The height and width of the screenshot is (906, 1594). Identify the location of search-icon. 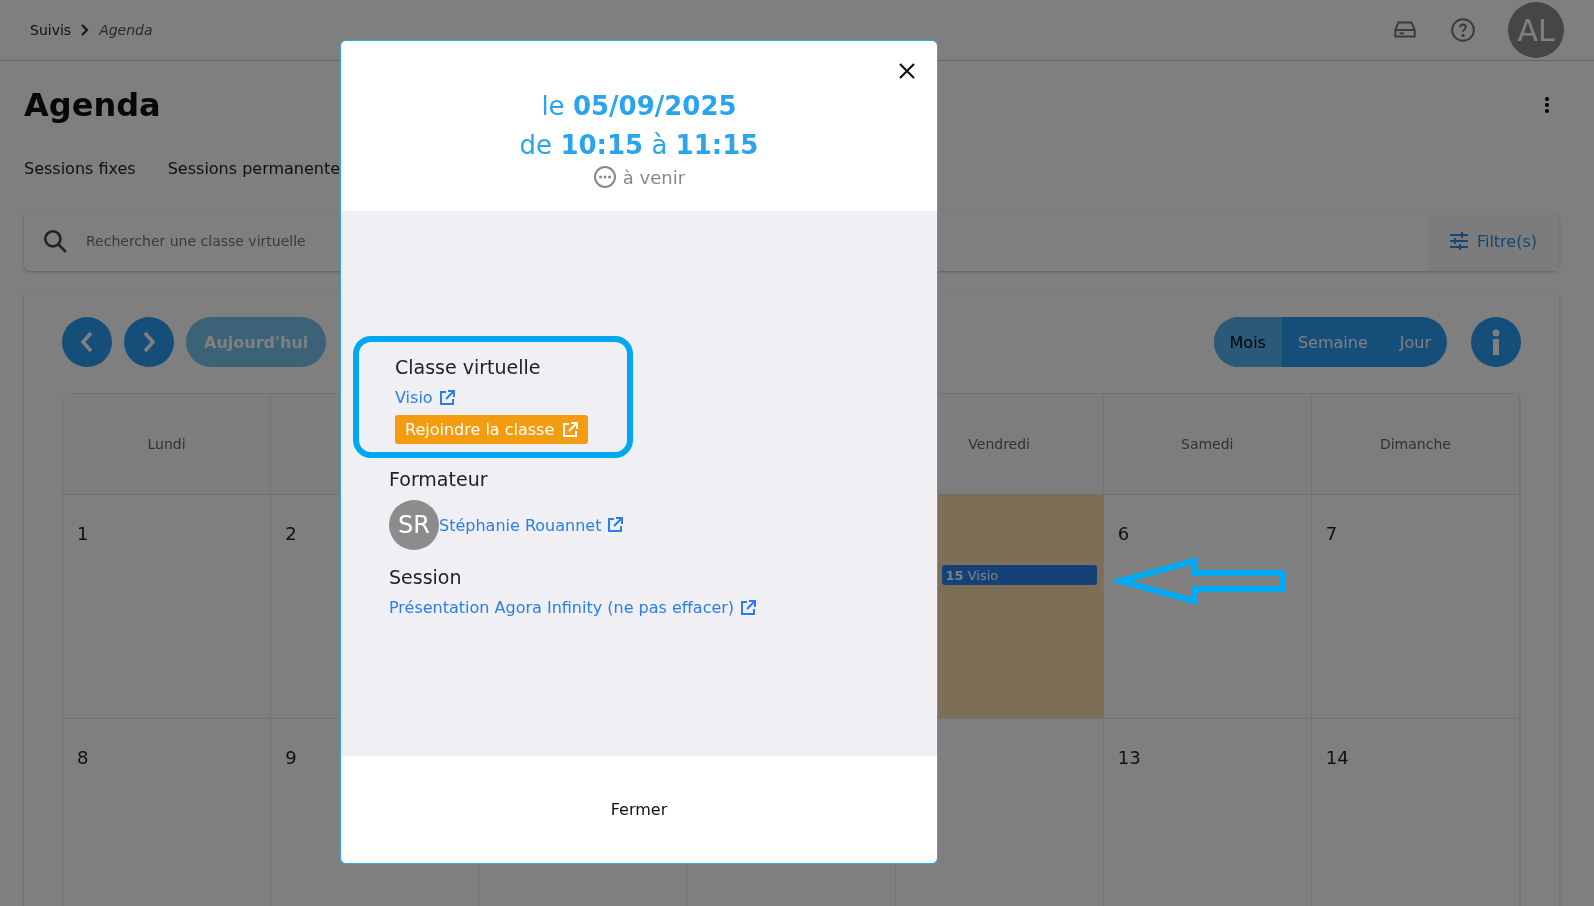
(55, 241).